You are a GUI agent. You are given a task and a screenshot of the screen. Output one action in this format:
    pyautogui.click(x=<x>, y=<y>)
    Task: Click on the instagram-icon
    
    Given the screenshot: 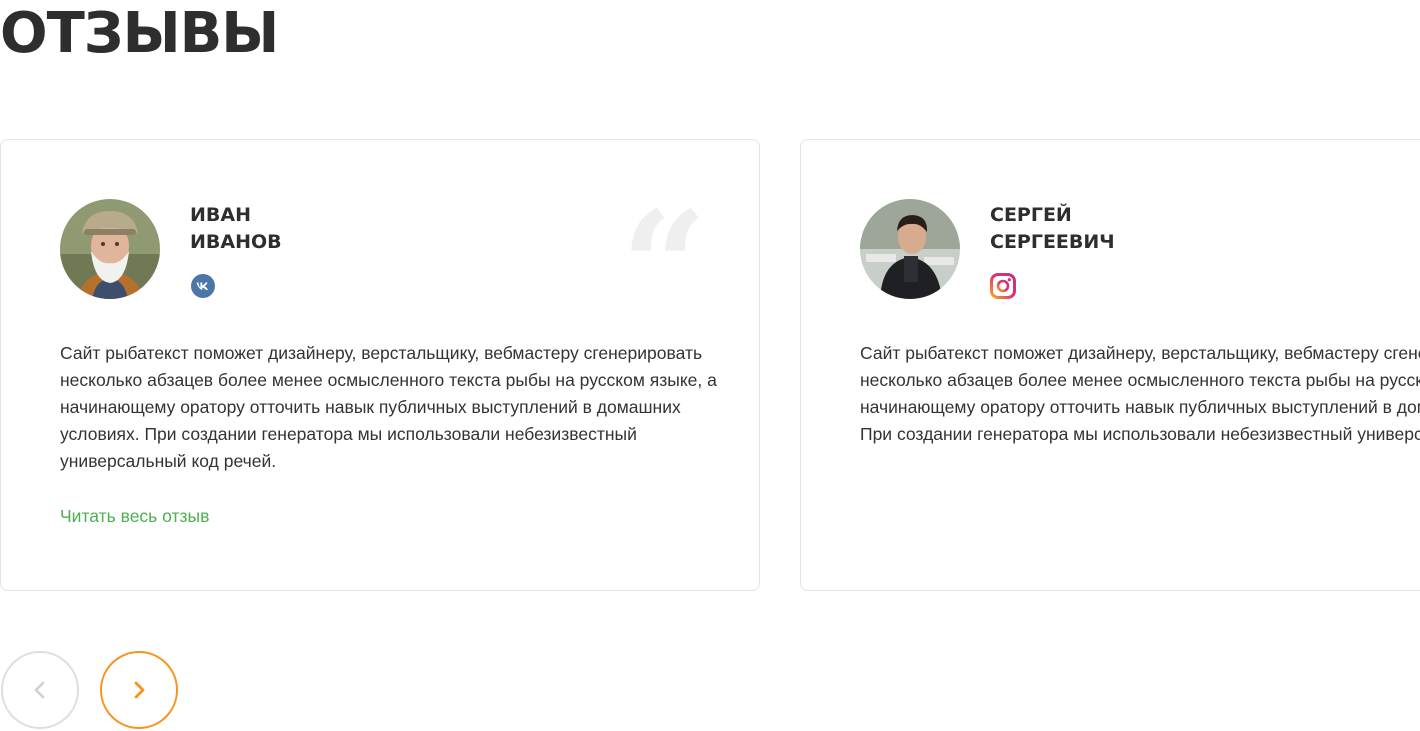 What is the action you would take?
    pyautogui.click(x=1003, y=286)
    